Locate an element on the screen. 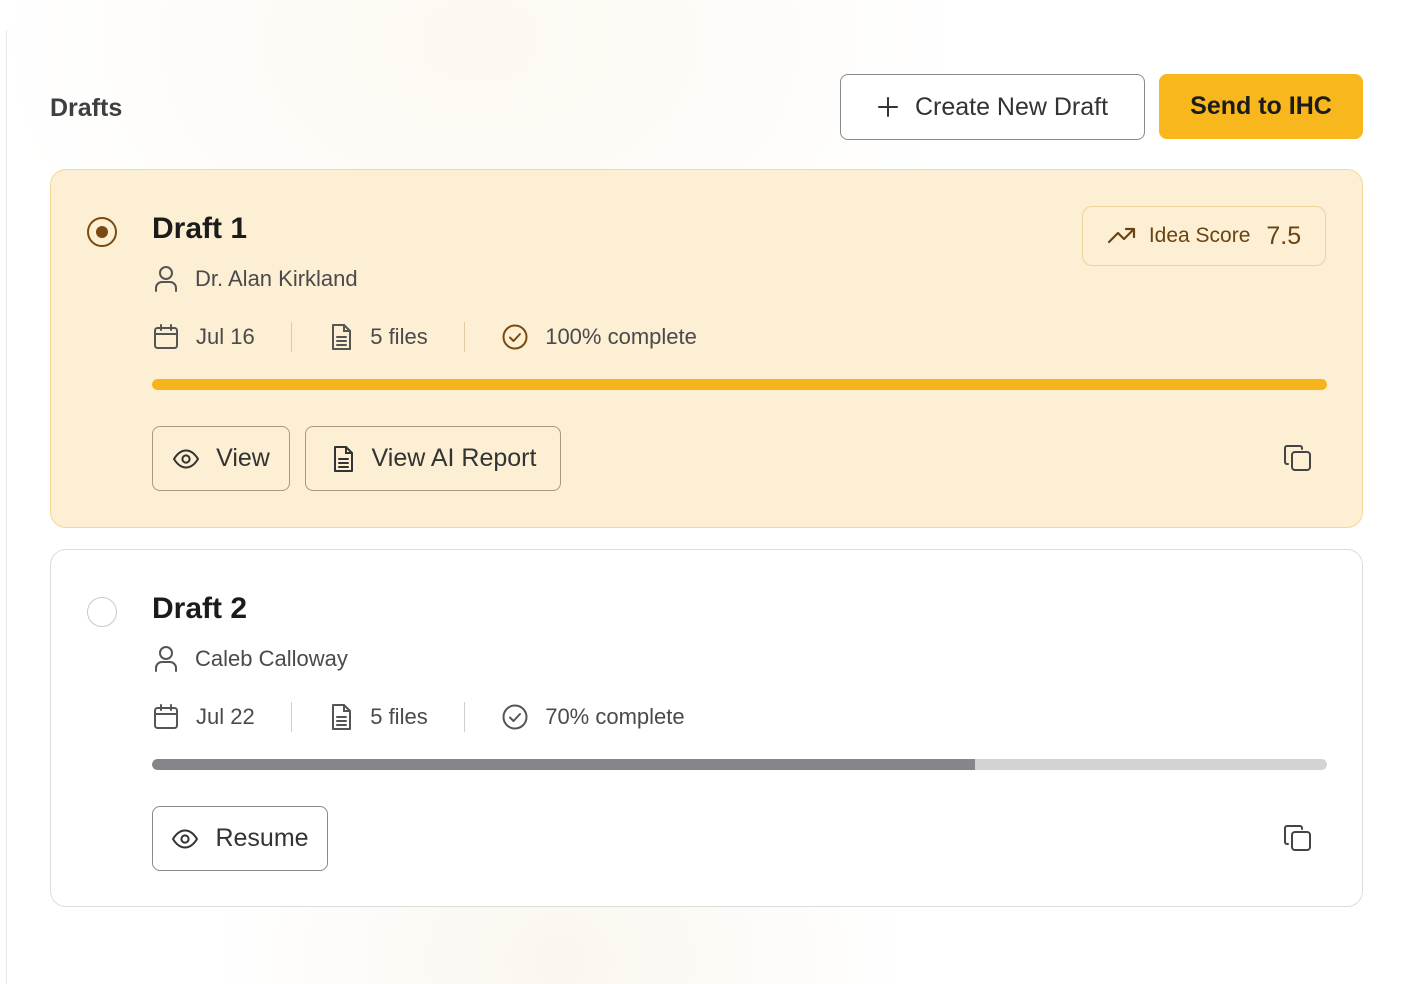 The height and width of the screenshot is (984, 1406). page-title: Drafts is located at coordinates (86, 108).